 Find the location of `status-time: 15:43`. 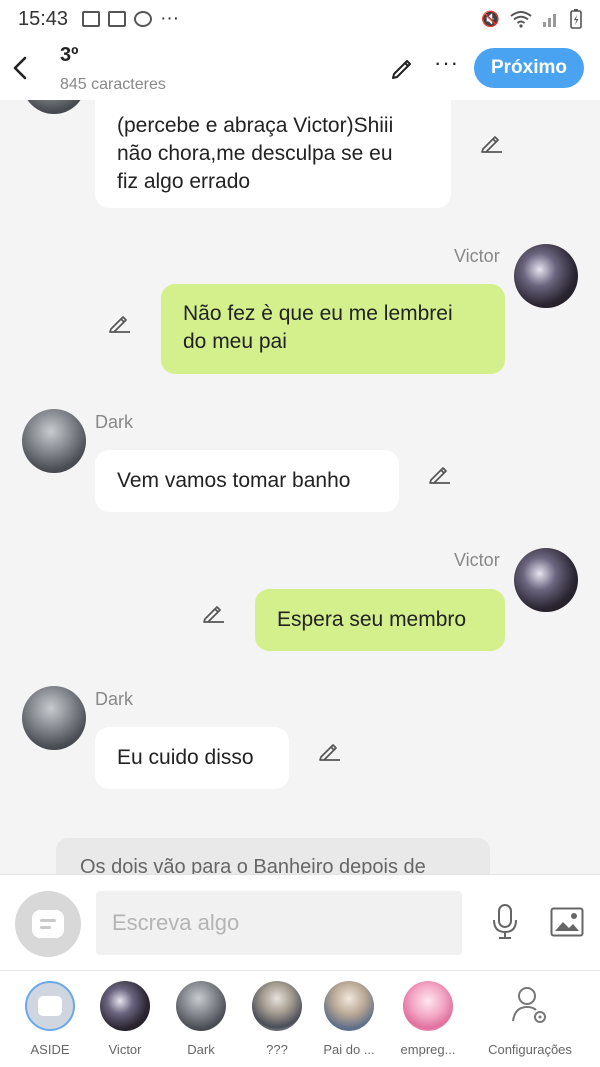

status-time: 15:43 is located at coordinates (43, 18).